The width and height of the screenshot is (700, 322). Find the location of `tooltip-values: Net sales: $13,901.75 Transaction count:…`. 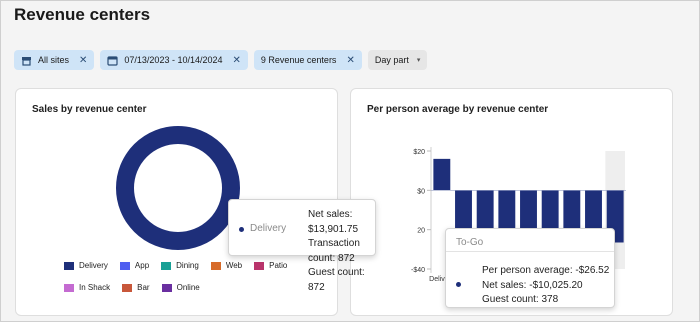

tooltip-values: Net sales: $13,901.75 Transaction count:… is located at coordinates (341, 251).